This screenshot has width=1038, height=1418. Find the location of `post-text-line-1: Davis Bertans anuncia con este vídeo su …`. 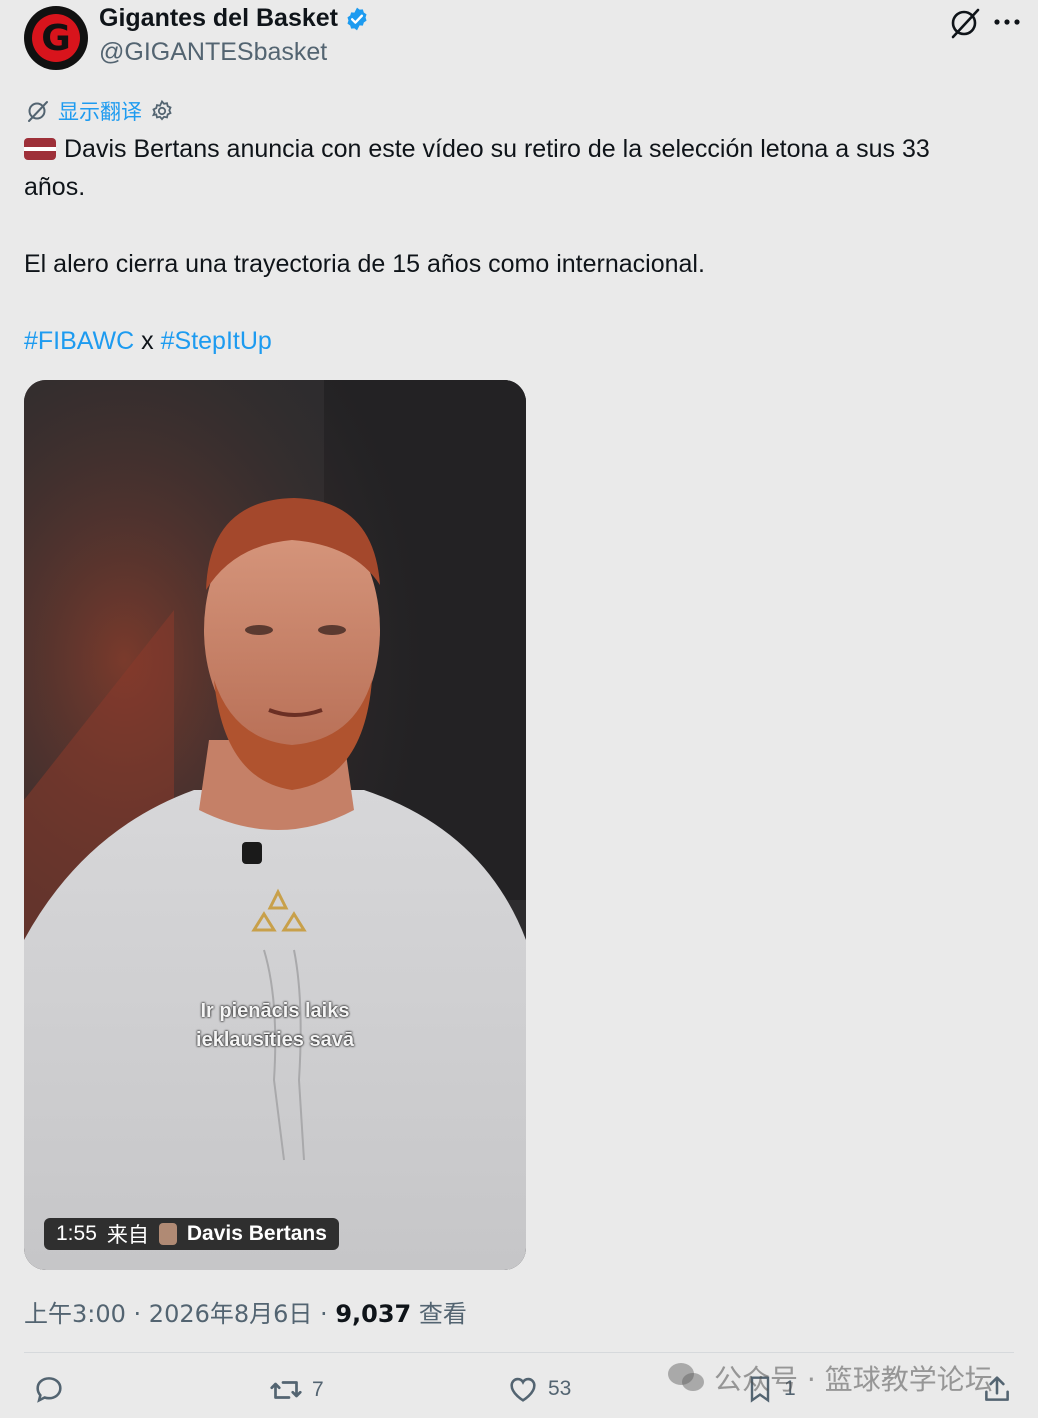

post-text-line-1: Davis Bertans anuncia con este vídeo su … is located at coordinates (519, 149).